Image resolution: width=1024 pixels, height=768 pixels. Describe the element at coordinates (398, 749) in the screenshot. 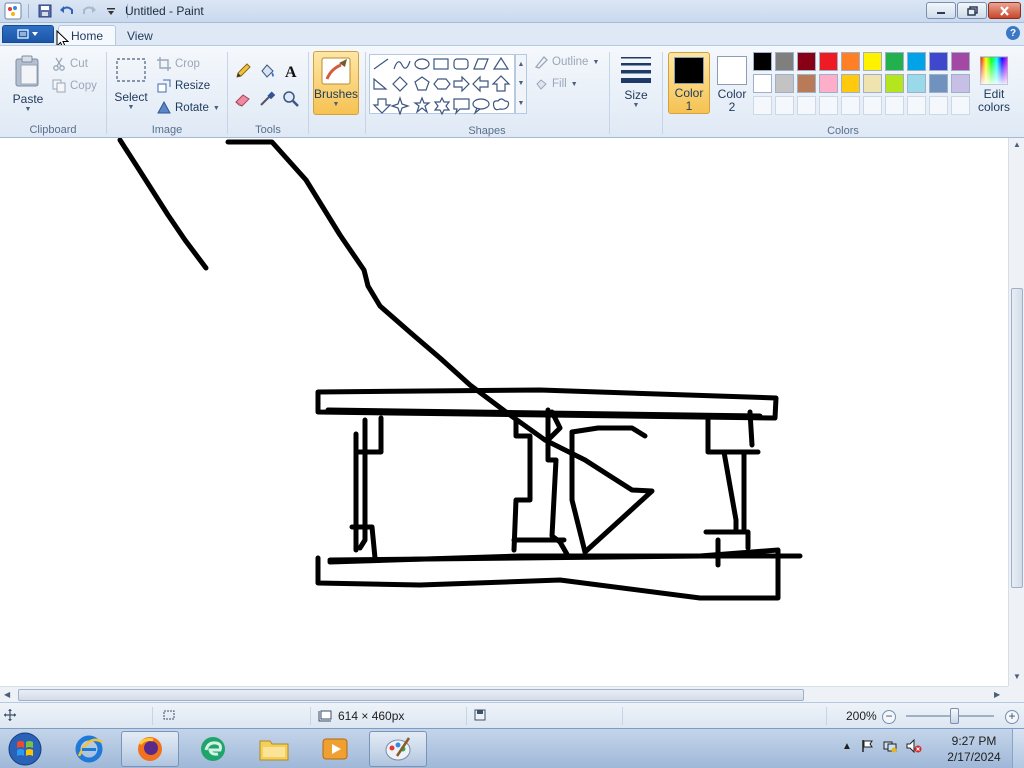

I see `paint-taskbar-icon` at that location.